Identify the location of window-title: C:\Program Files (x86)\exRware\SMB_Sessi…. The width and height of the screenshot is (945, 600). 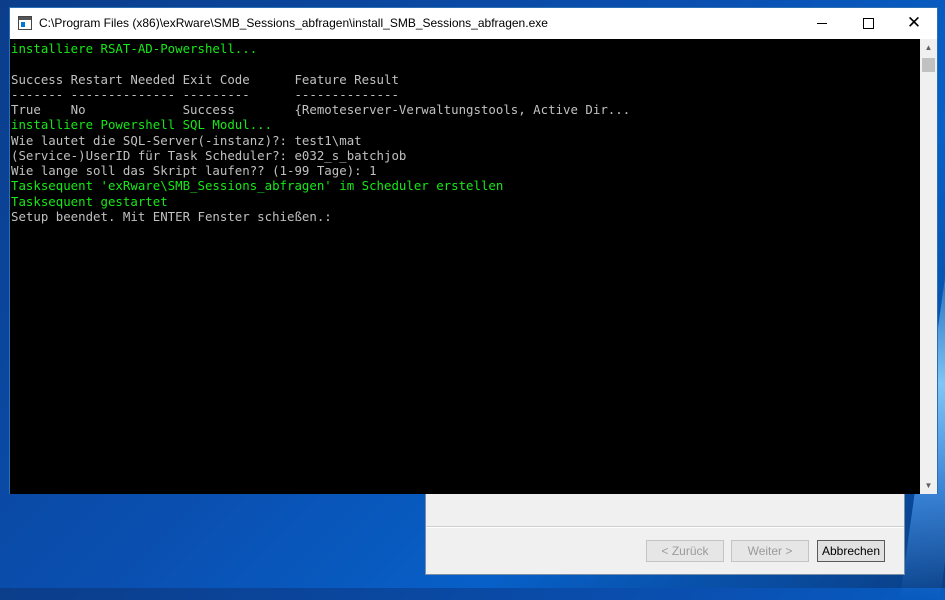
(293, 23).